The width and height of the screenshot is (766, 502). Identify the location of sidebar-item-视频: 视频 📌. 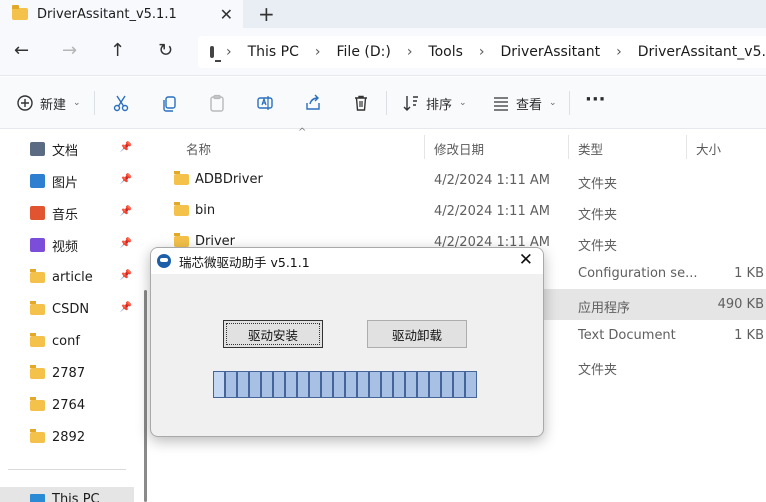
(84, 245).